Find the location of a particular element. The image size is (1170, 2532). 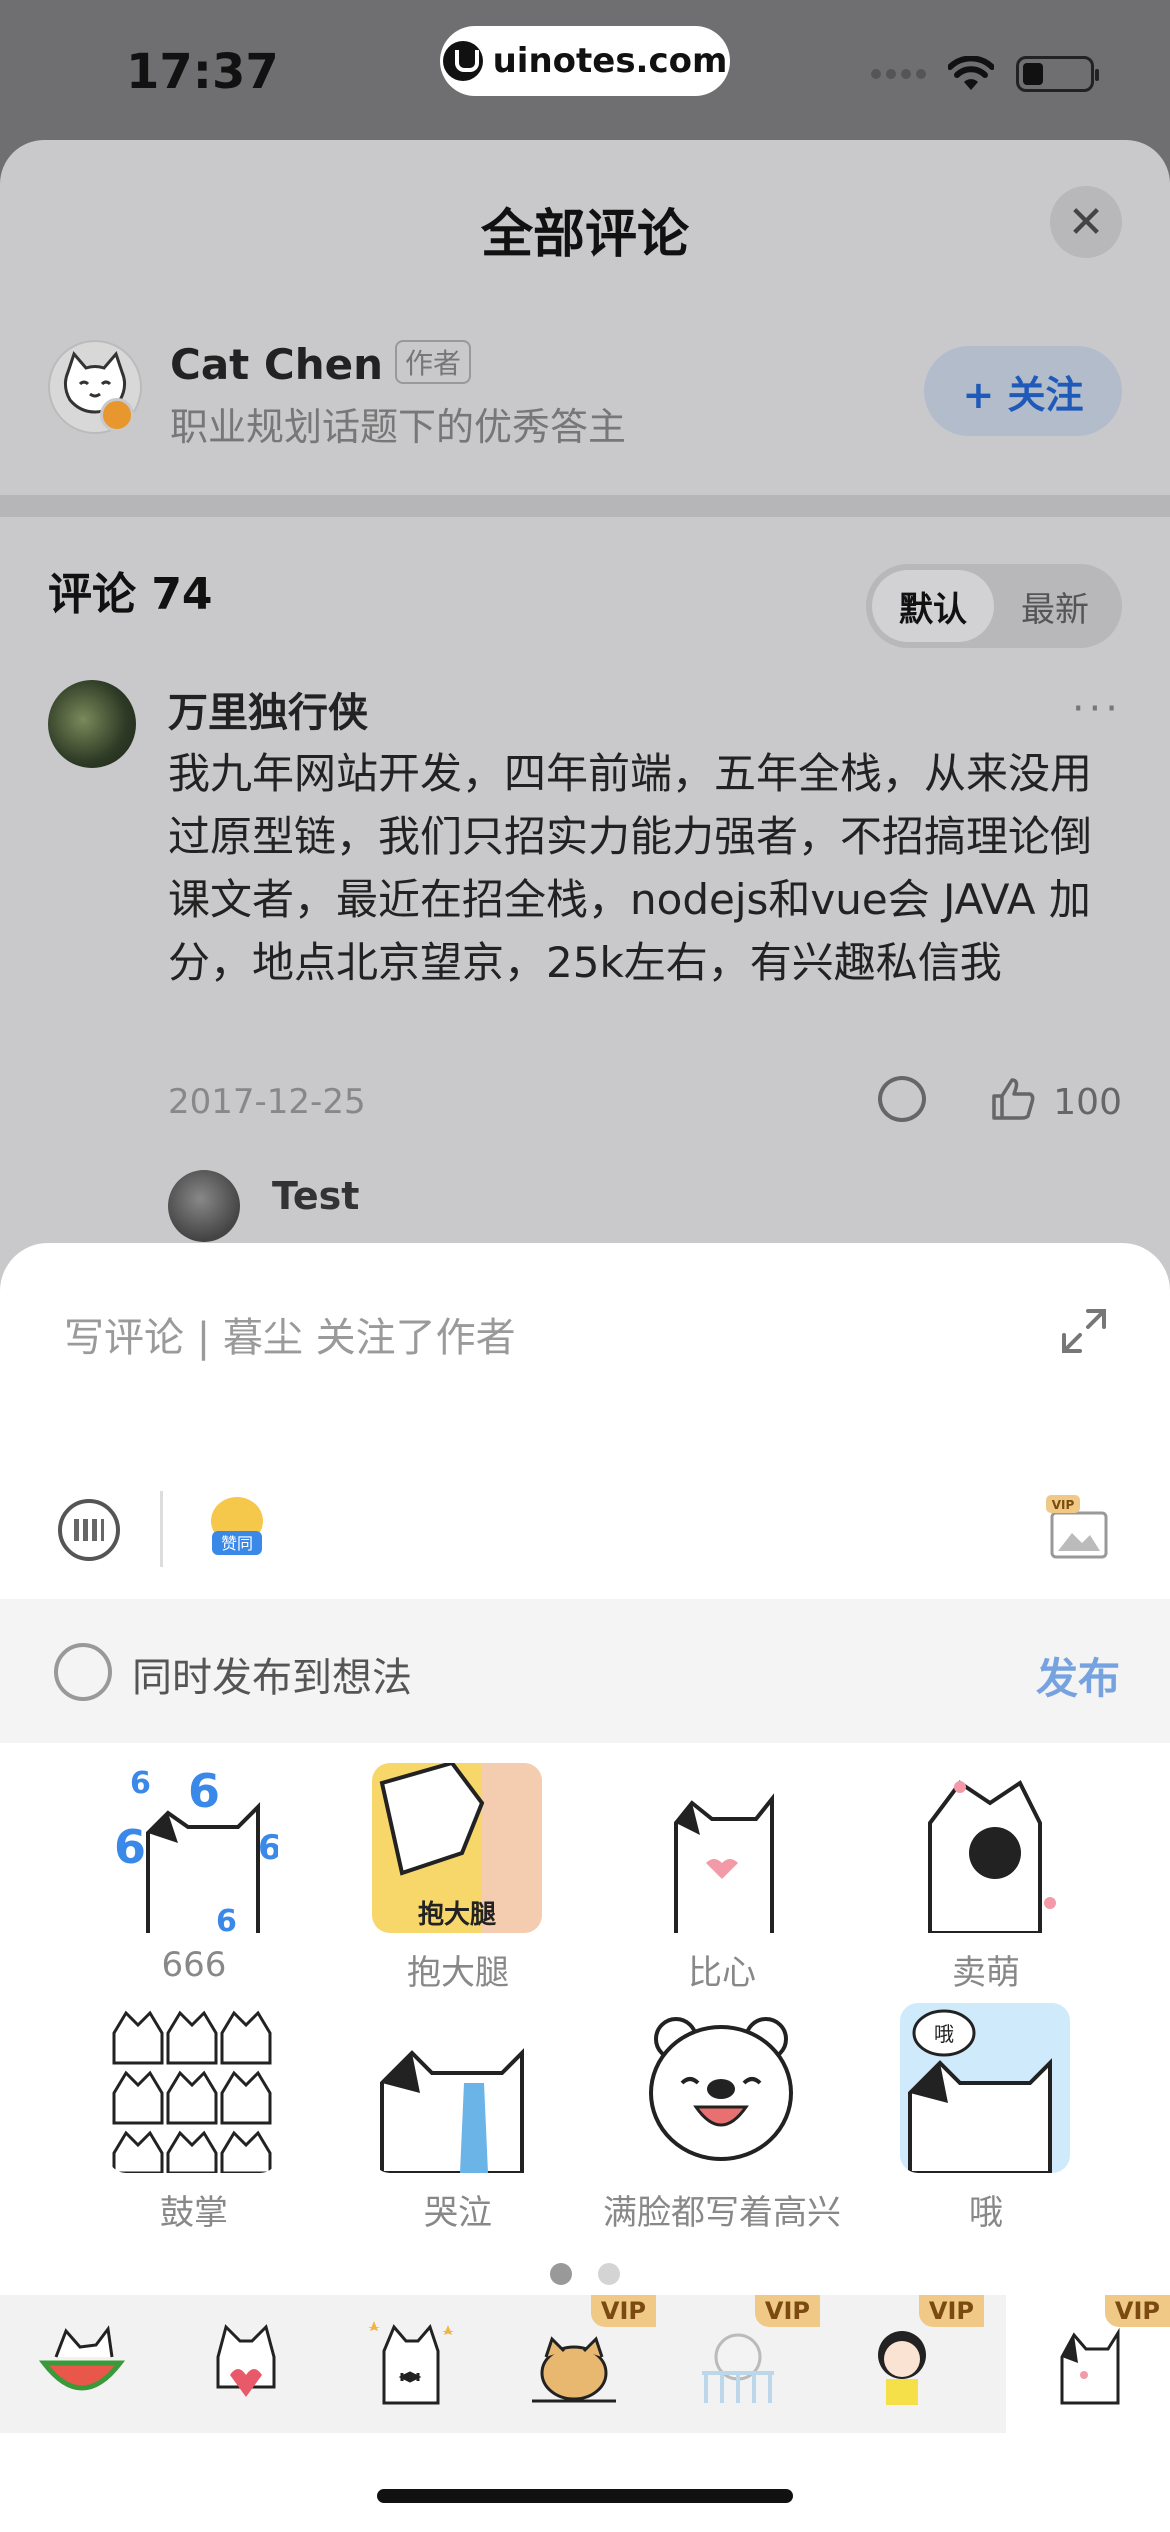

emoji-oh: 哦 哦 is located at coordinates (966, 2123).